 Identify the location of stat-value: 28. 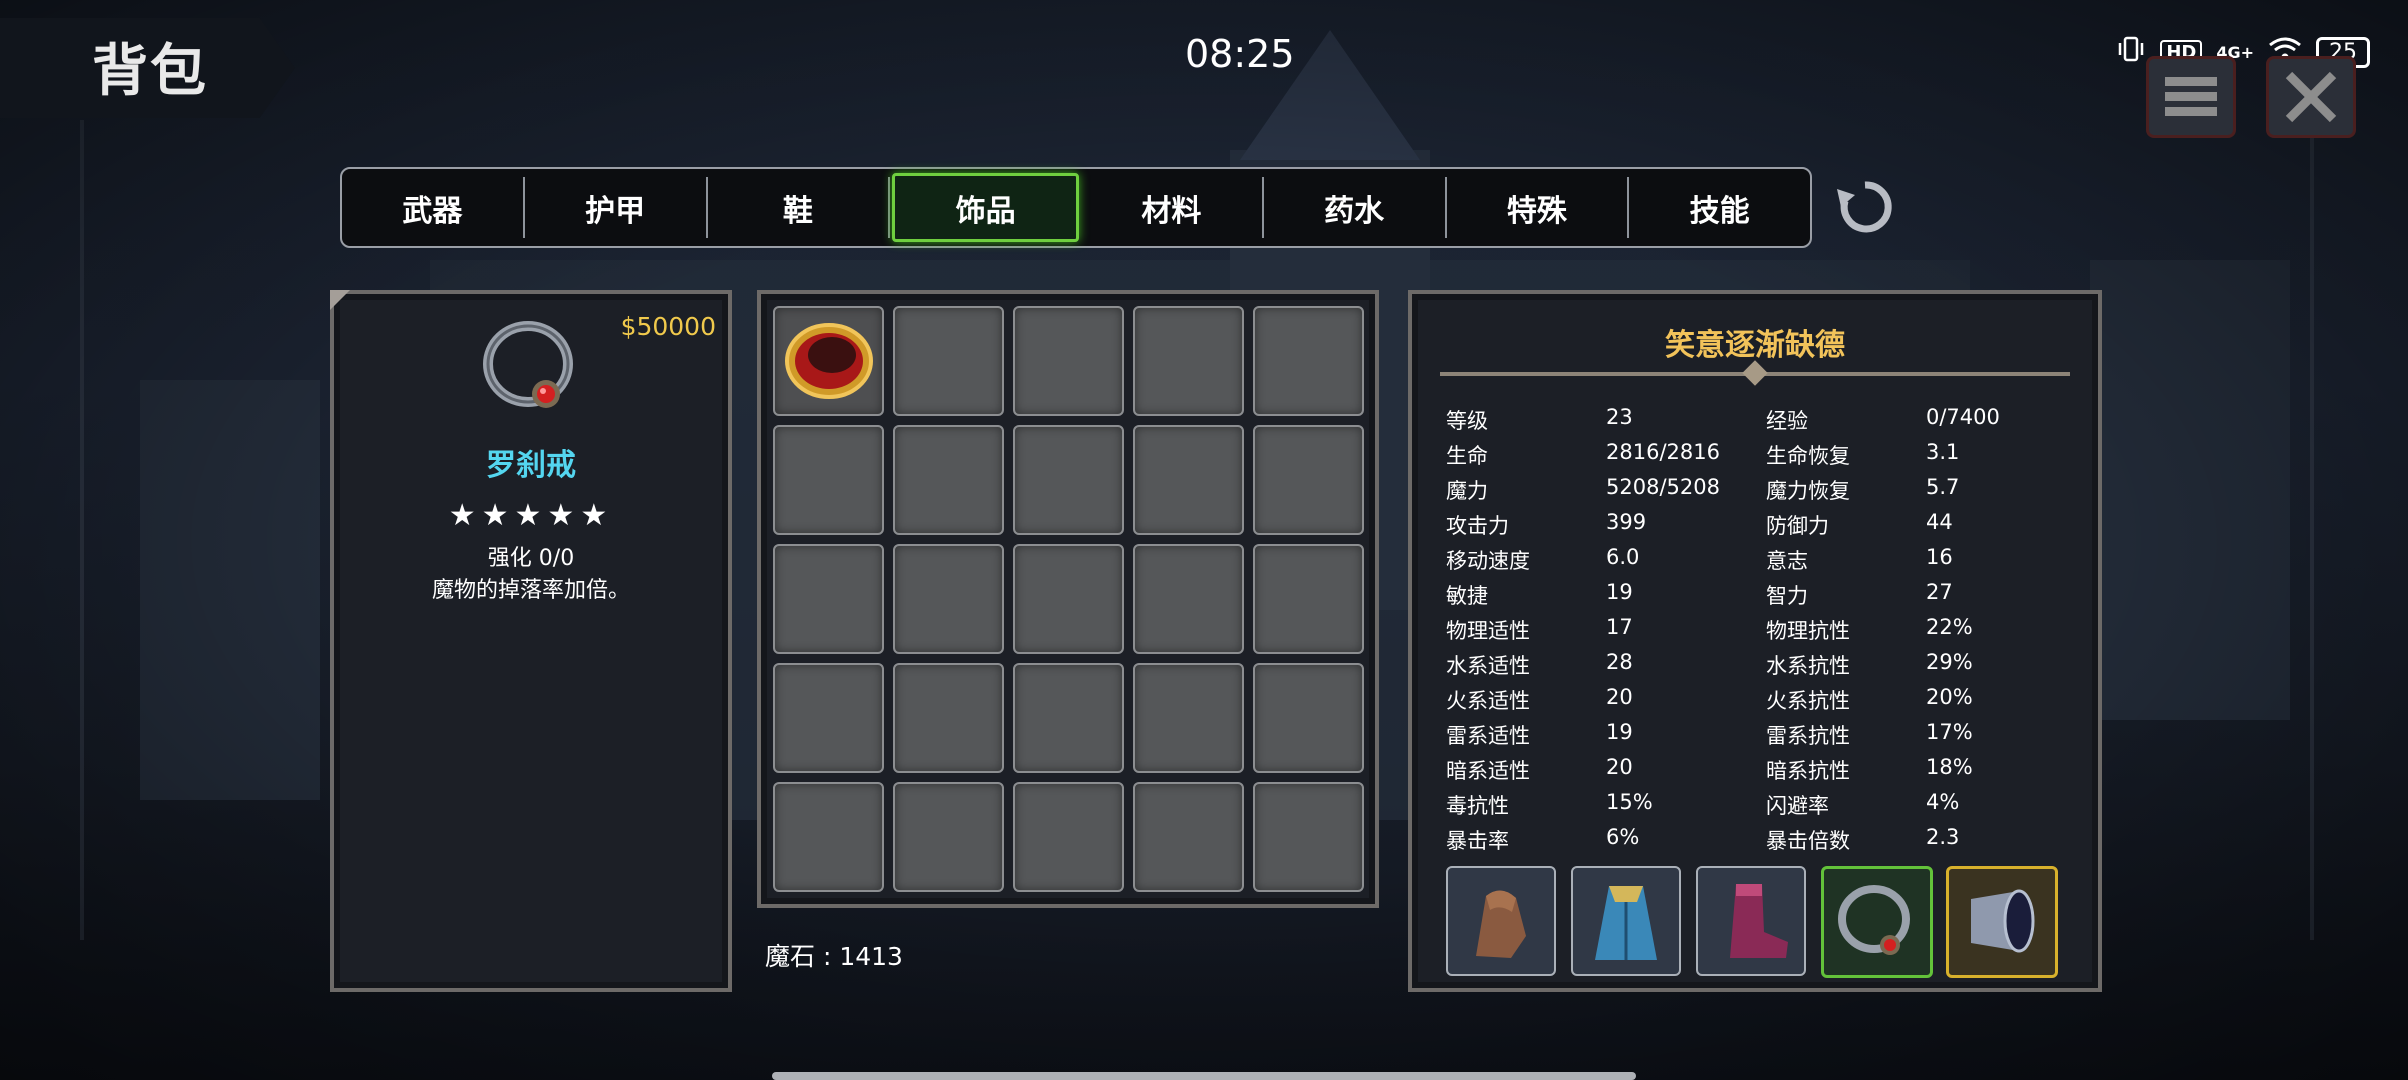
(1619, 662).